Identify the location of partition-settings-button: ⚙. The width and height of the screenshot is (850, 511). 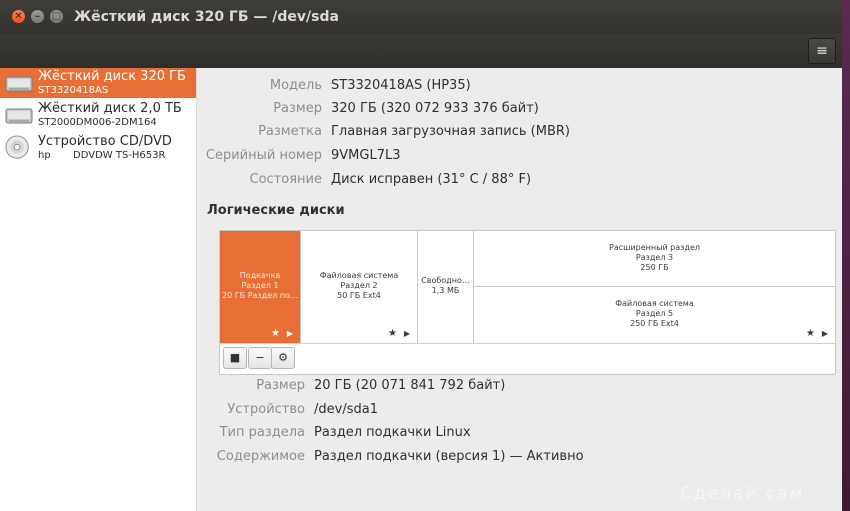
(283, 358).